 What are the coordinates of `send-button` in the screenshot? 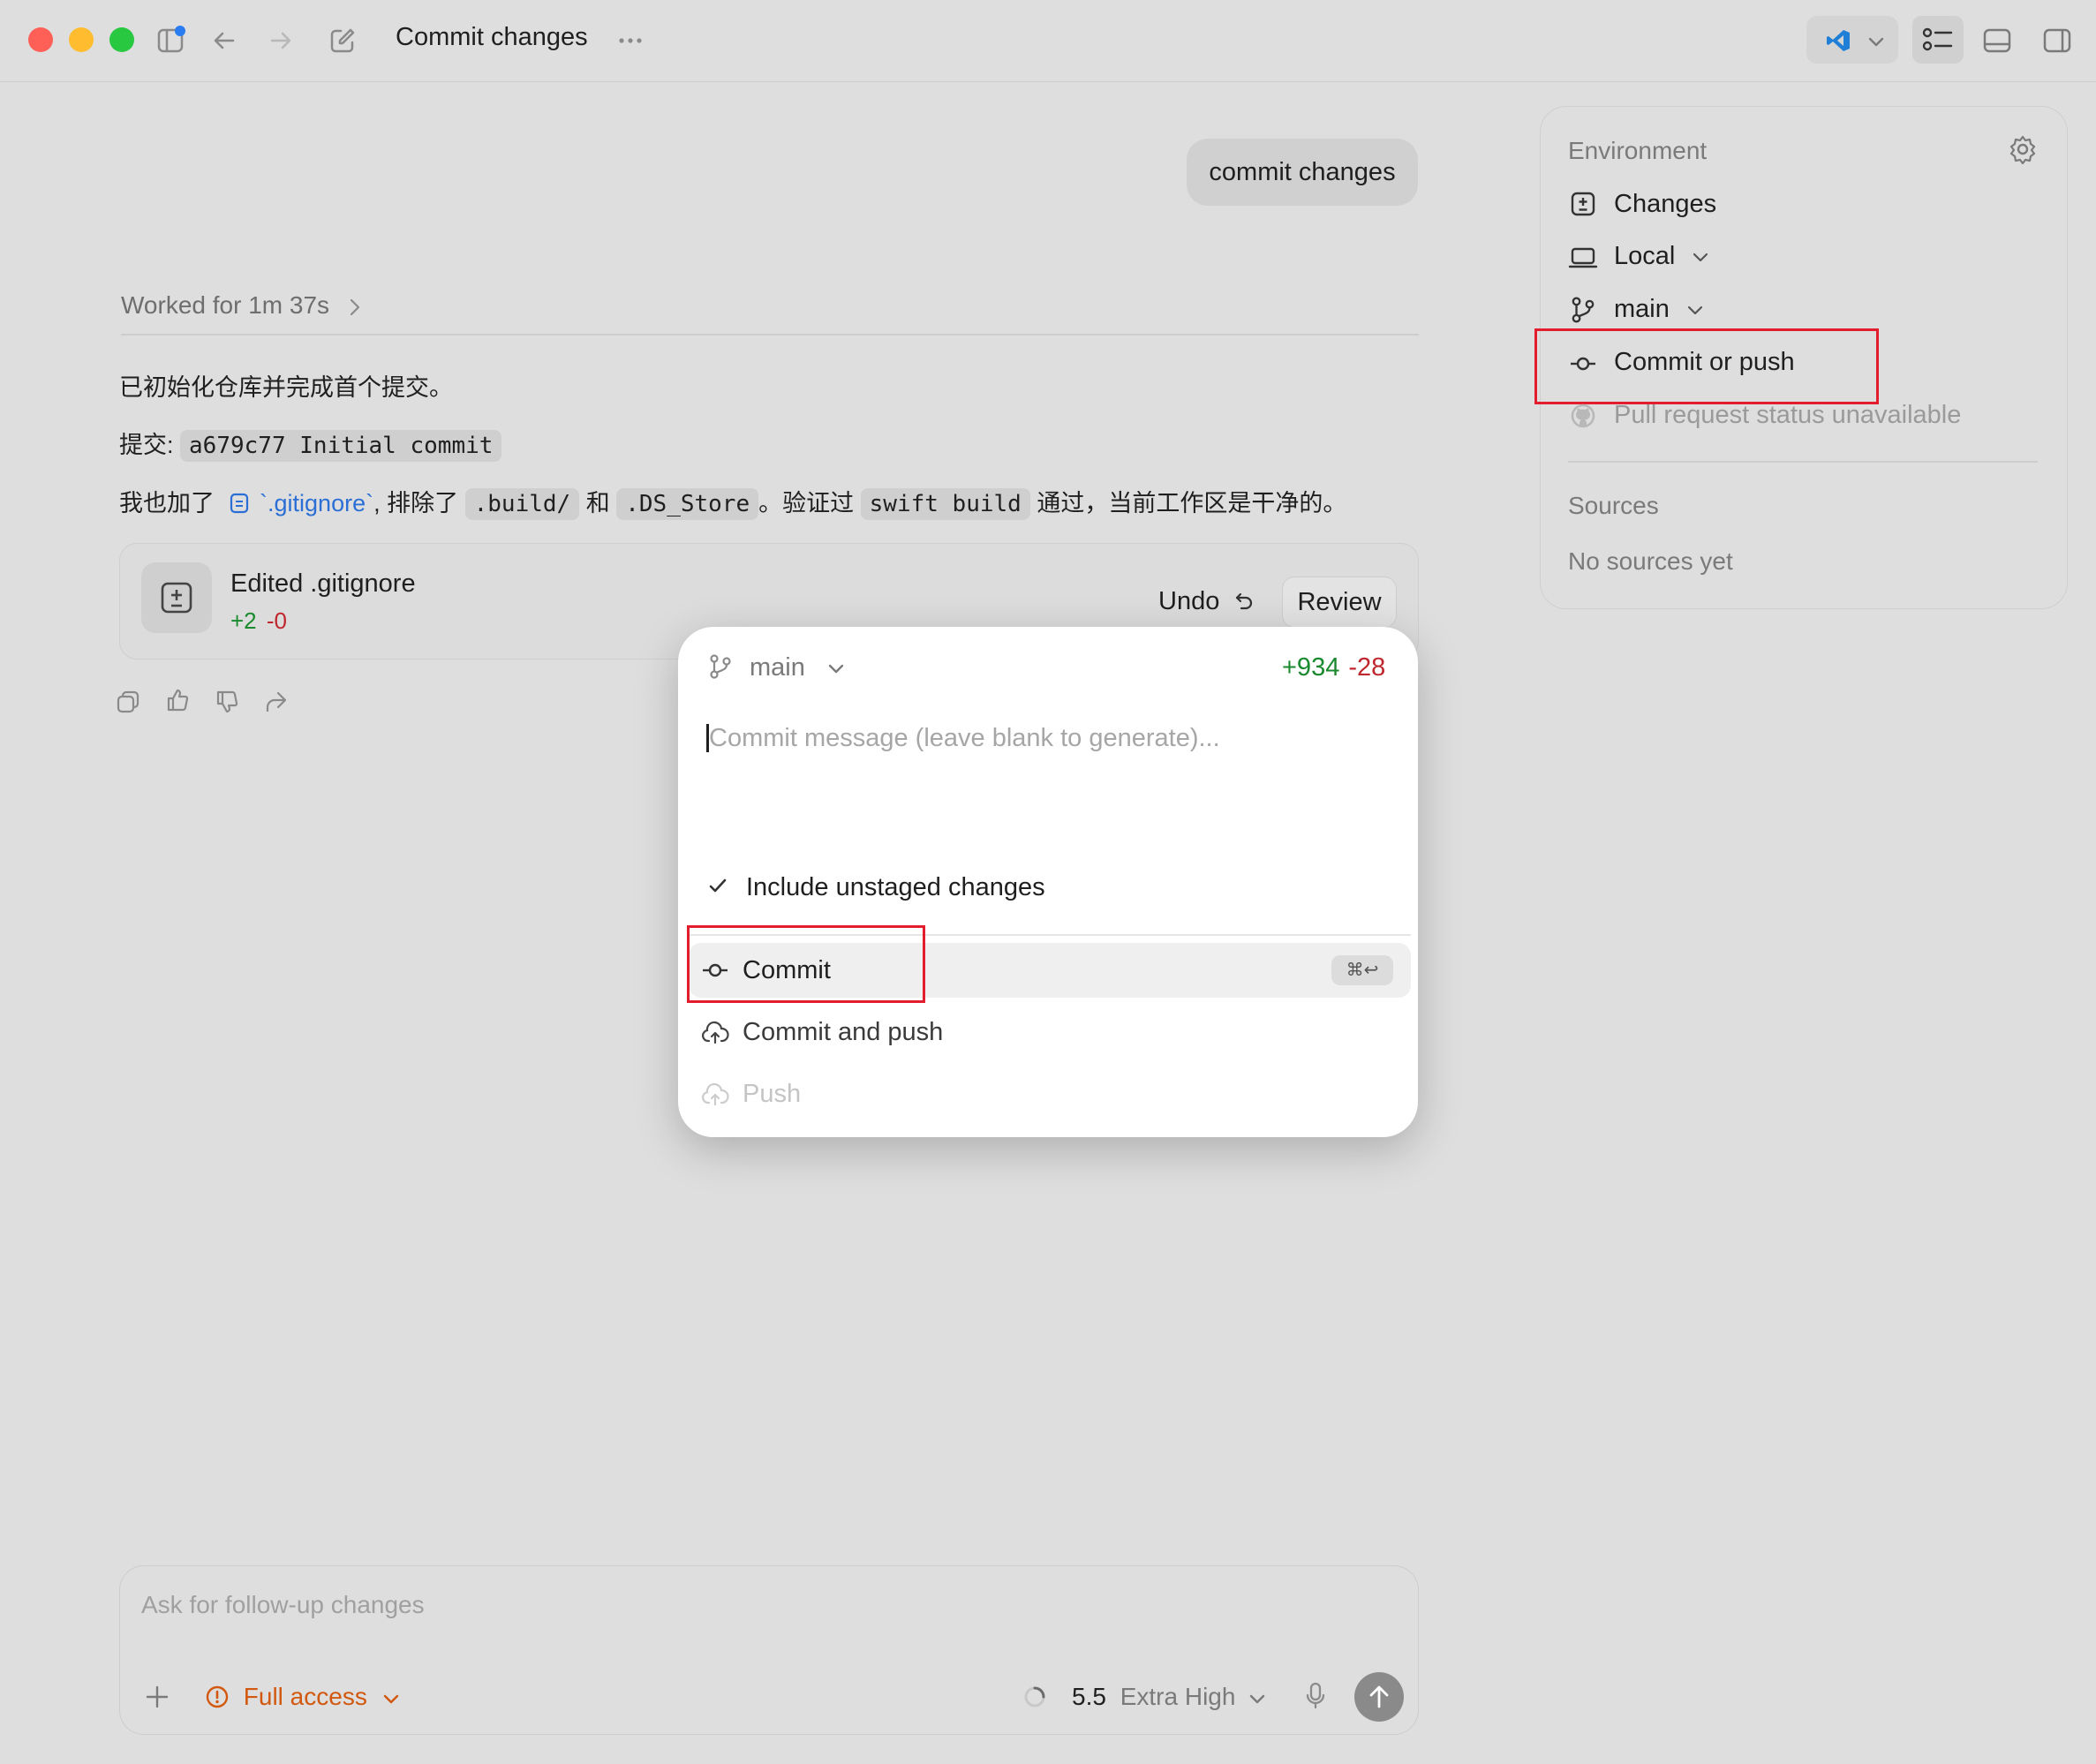 It's located at (1379, 1697).